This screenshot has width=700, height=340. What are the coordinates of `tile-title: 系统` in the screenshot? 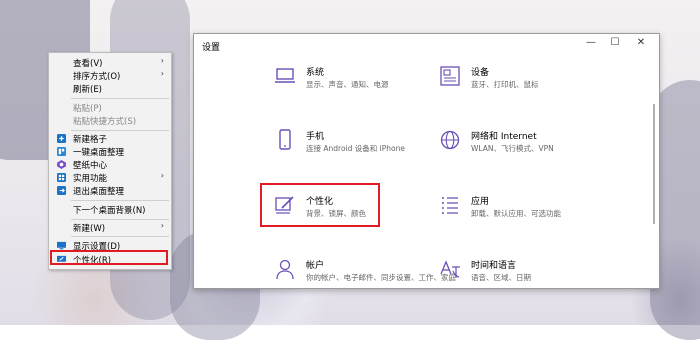 It's located at (315, 73).